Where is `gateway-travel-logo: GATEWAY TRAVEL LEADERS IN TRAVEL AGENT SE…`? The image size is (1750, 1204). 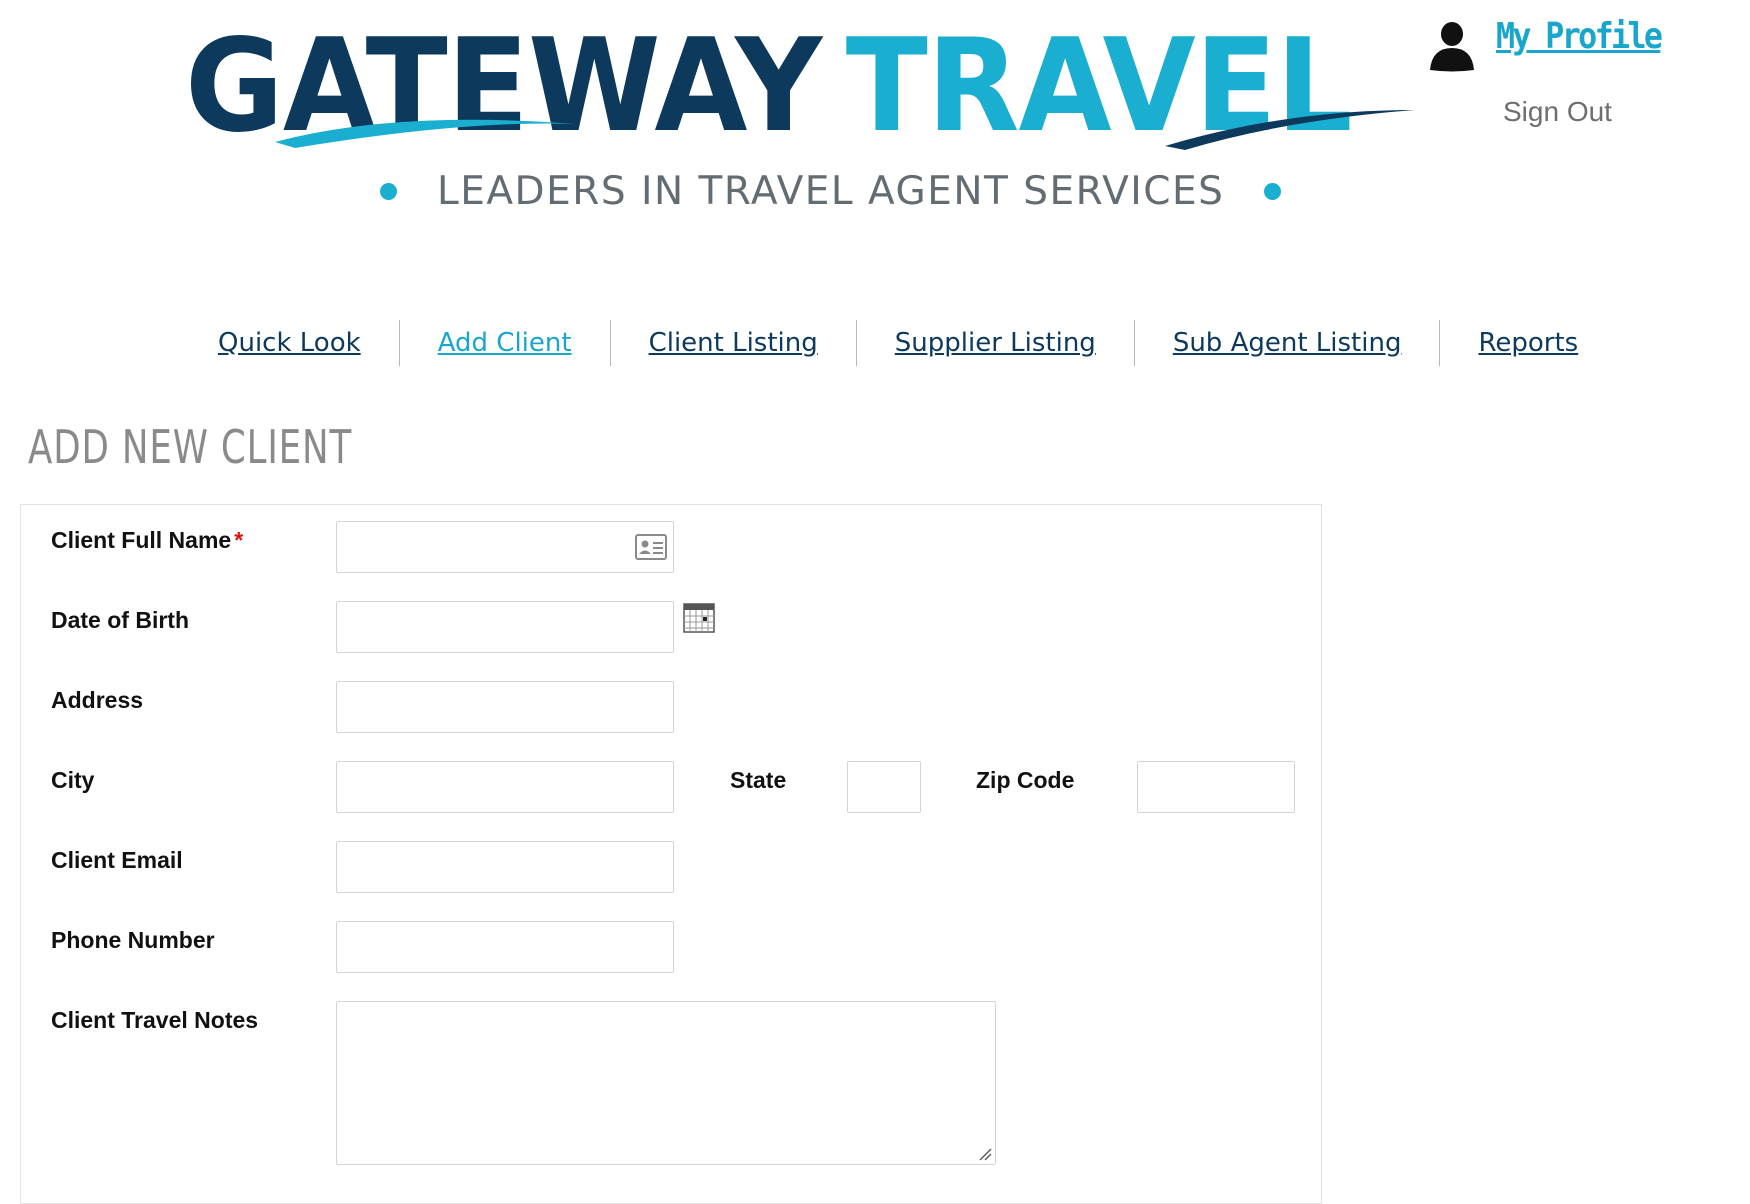 gateway-travel-logo: GATEWAY TRAVEL LEADERS IN TRAVEL AGENT SE… is located at coordinates (800, 120).